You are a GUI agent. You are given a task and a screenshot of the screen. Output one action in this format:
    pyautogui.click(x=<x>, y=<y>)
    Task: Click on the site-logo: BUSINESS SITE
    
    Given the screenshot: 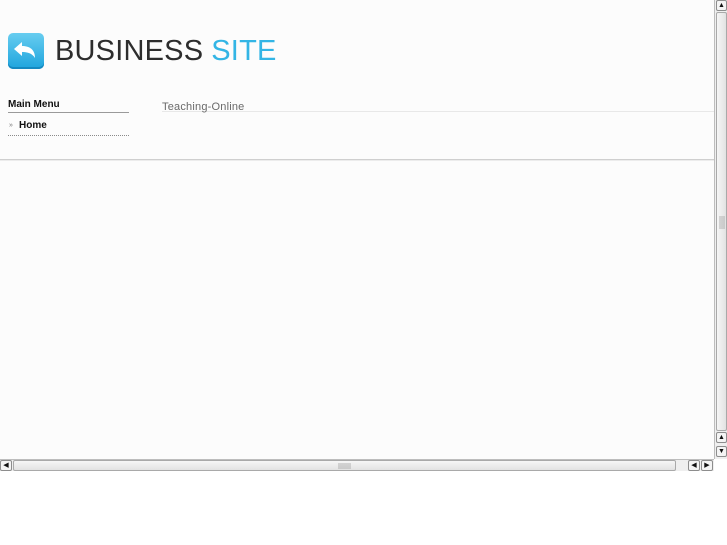 What is the action you would take?
    pyautogui.click(x=142, y=51)
    